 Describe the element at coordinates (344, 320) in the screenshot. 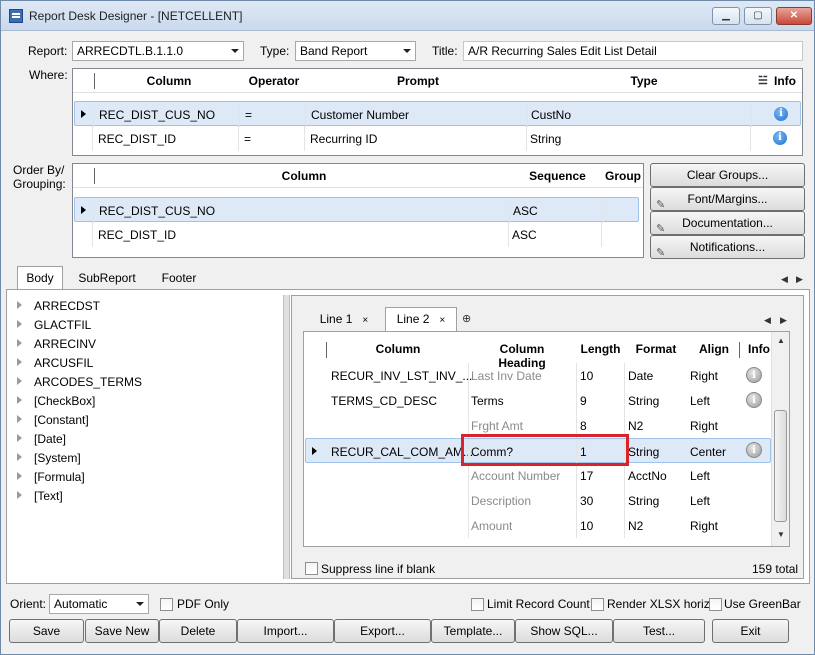

I see `tab-line-1: Line 1 ×` at that location.